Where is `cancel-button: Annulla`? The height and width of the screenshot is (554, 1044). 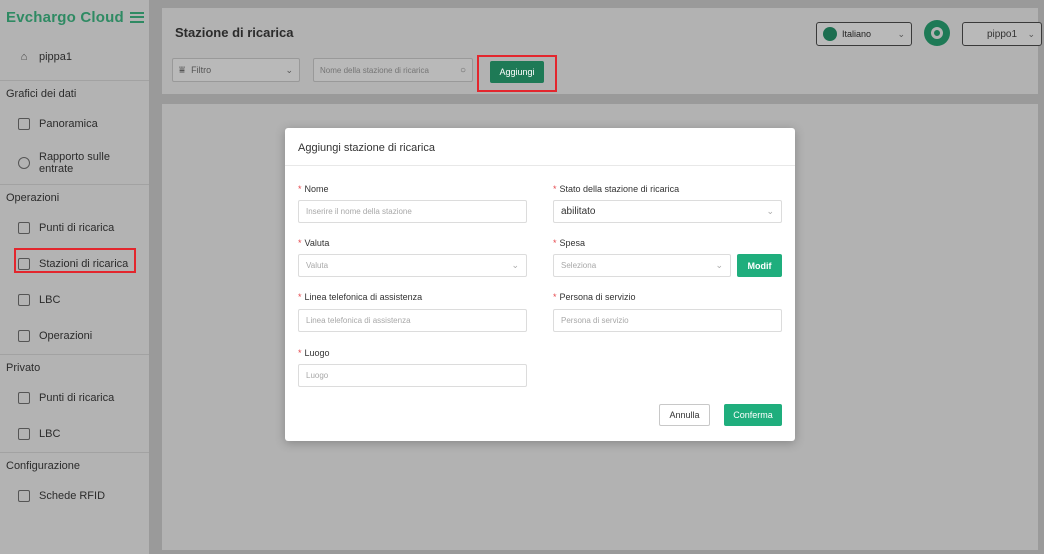
cancel-button: Annulla is located at coordinates (684, 415).